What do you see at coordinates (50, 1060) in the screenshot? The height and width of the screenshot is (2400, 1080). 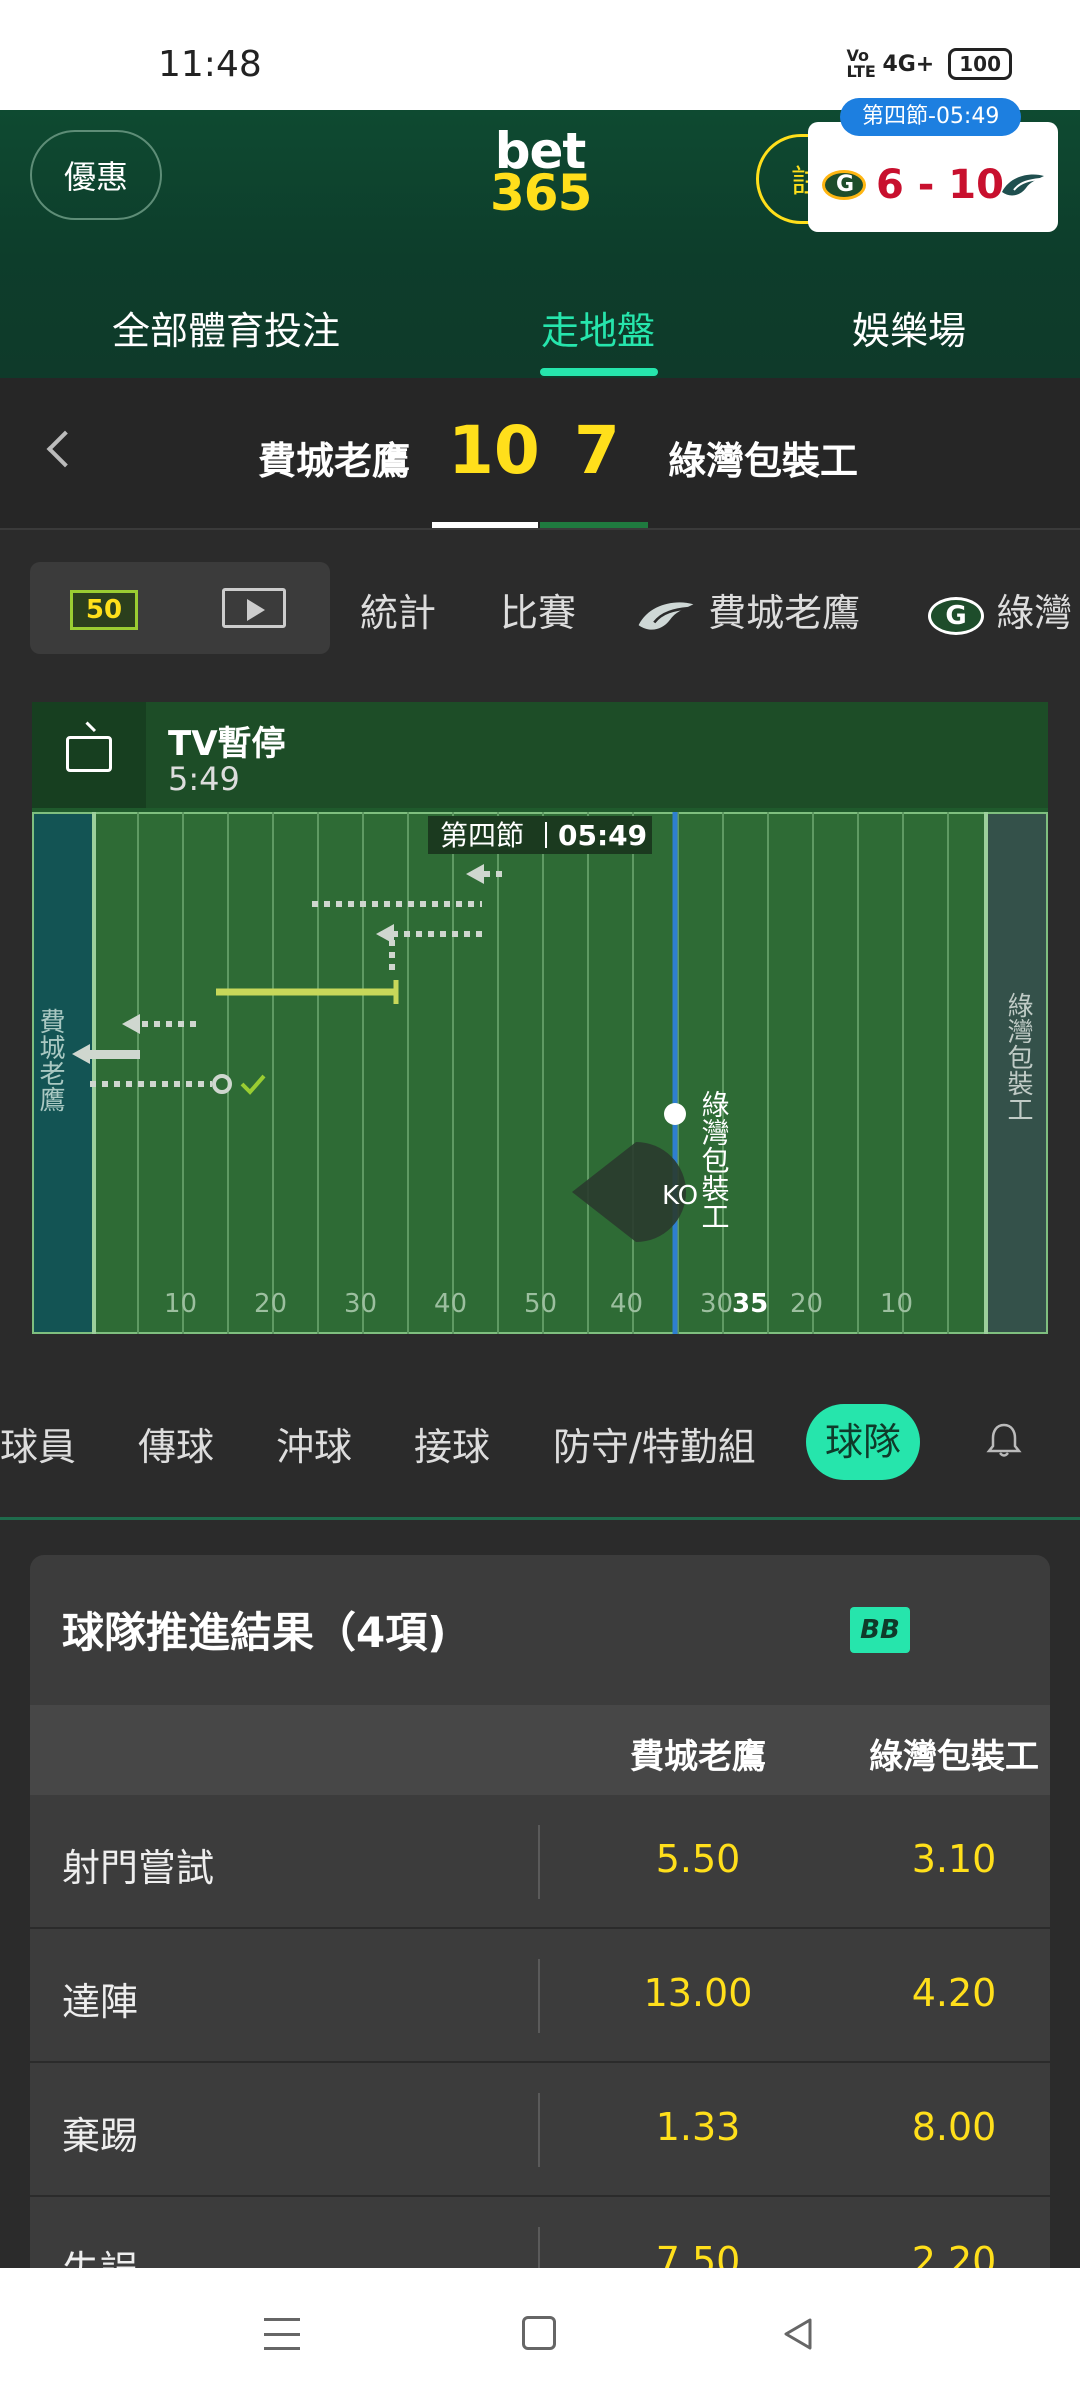 I see `left-endzone-label: 費城老鷹` at bounding box center [50, 1060].